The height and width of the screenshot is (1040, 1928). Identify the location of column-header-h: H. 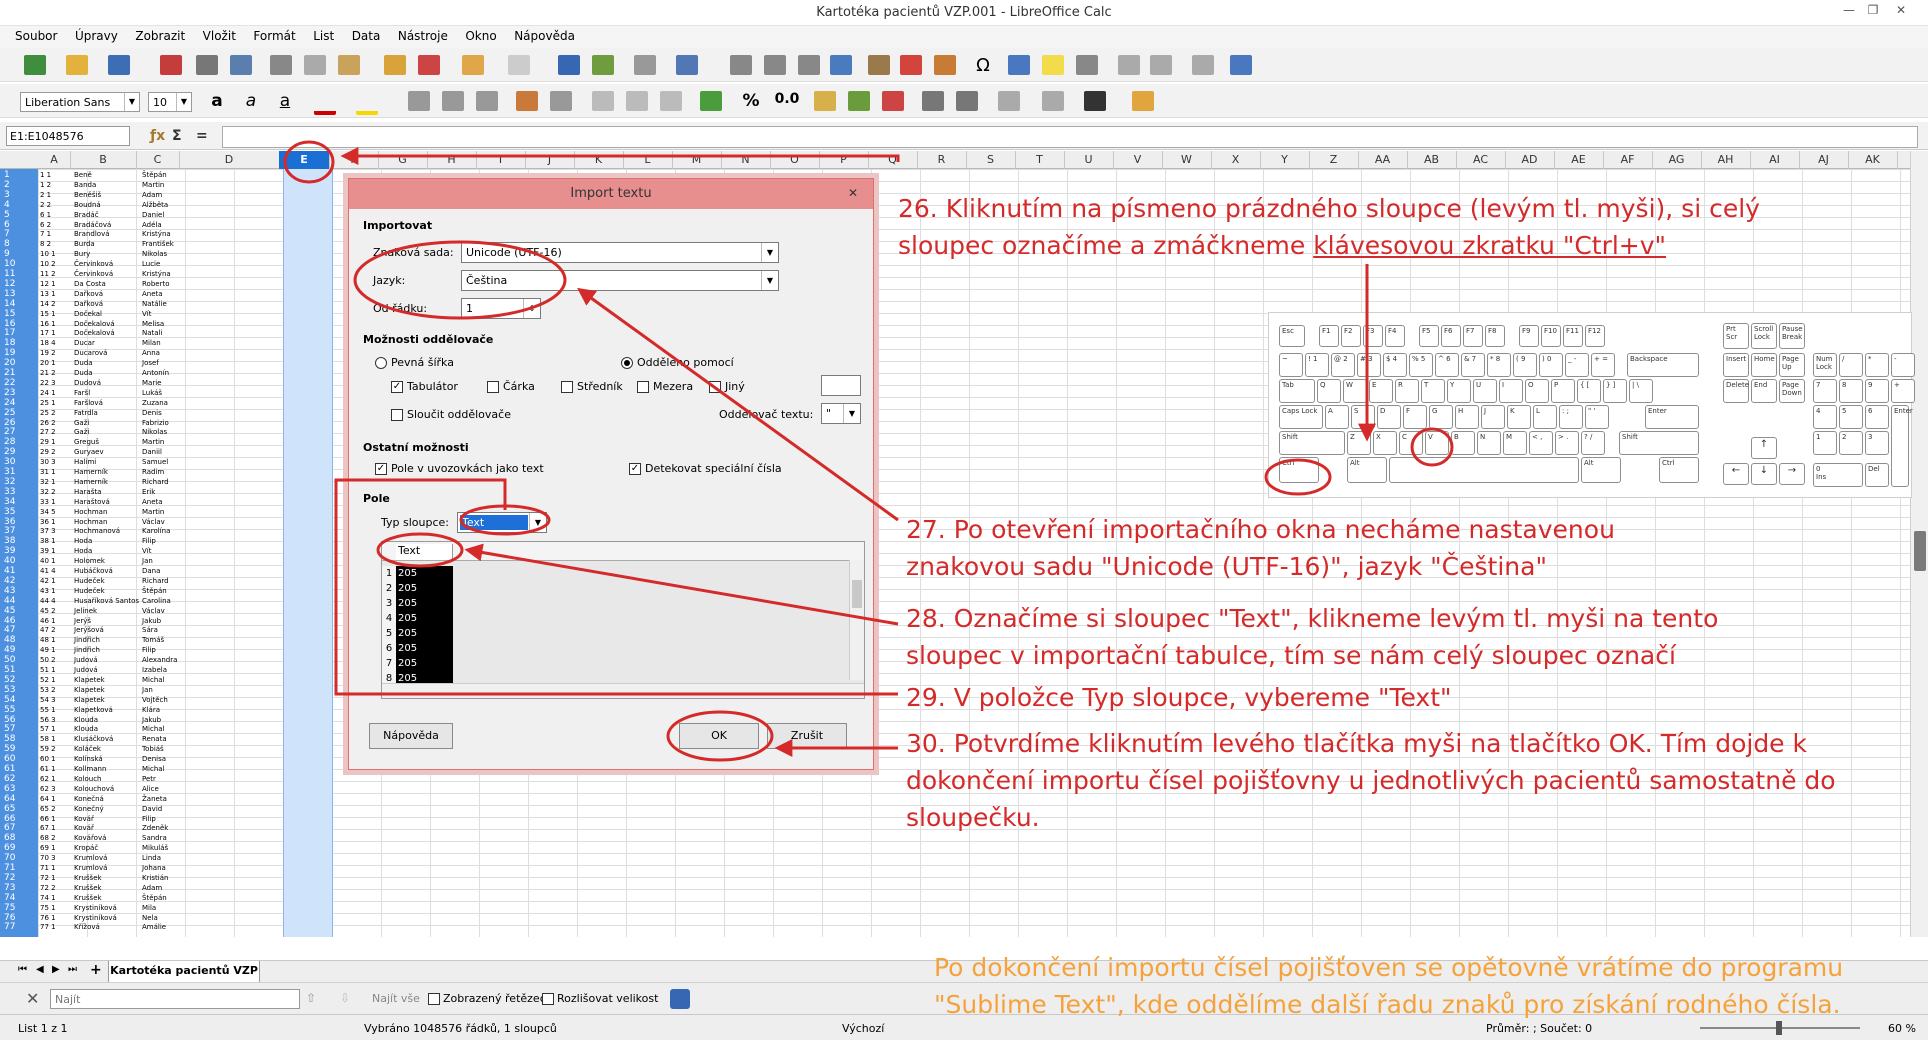
(452, 160).